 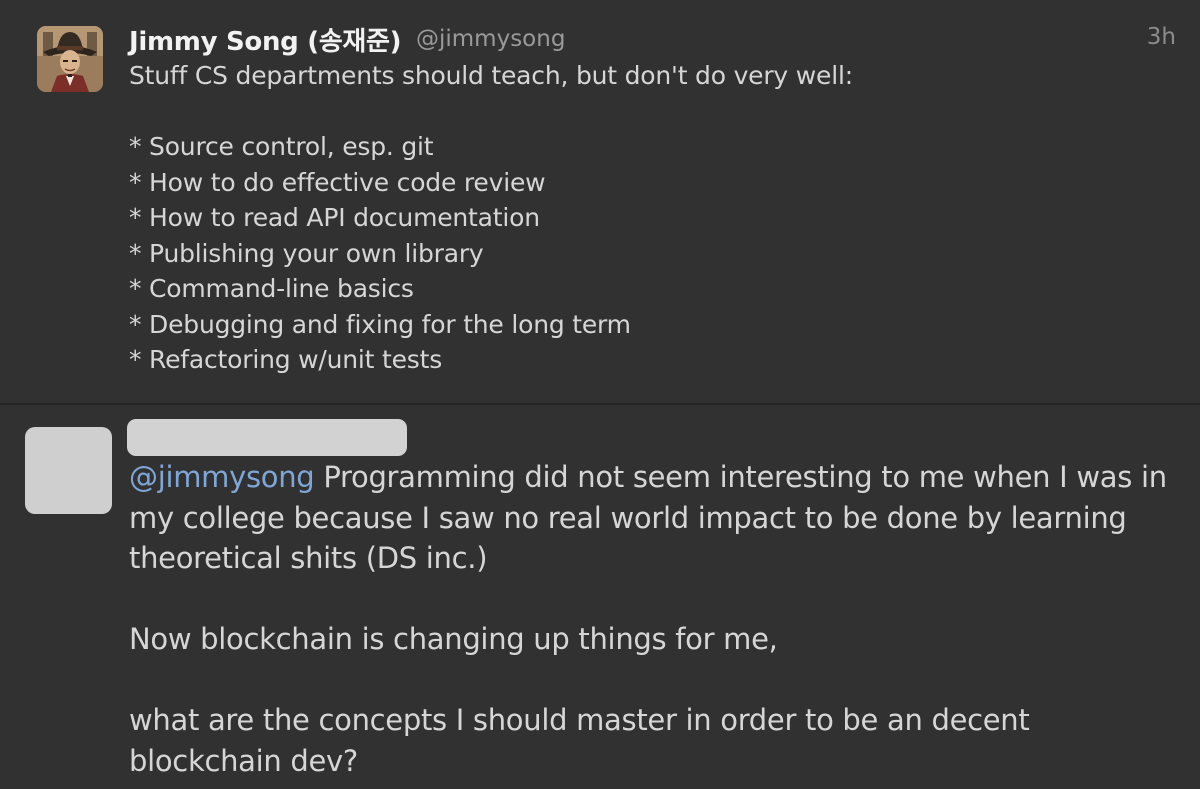 I want to click on redacted-author-name, so click(x=267, y=437).